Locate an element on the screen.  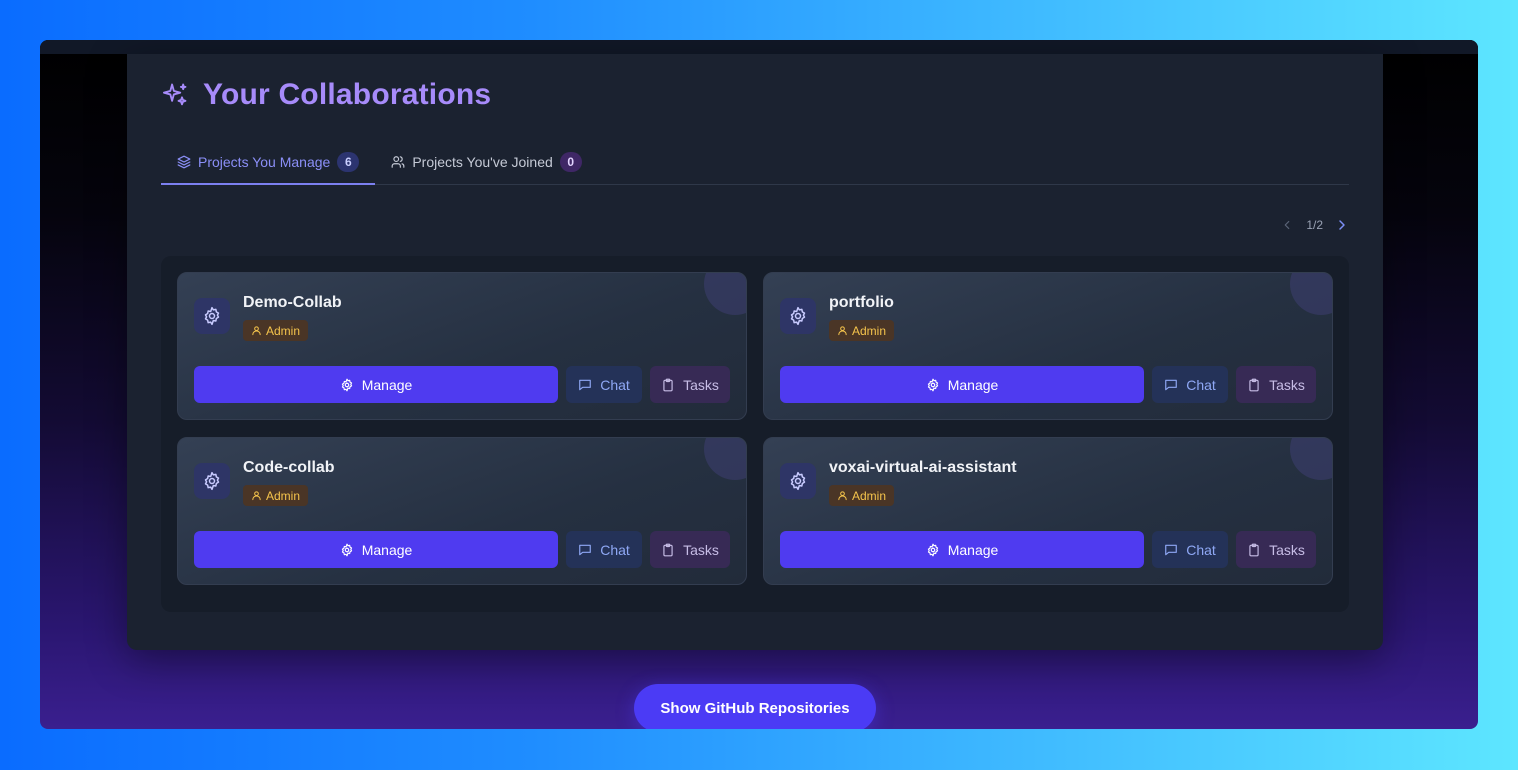
tab-label: Projects You've Joined is located at coordinates (482, 162).